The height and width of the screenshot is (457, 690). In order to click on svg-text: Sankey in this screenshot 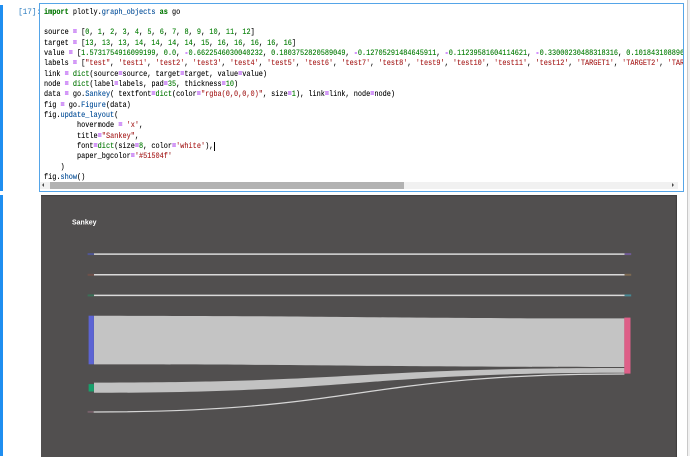, I will do `click(84, 223)`.